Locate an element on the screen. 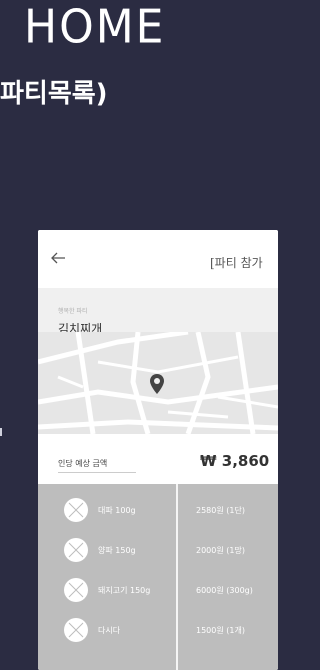 This screenshot has height=670, width=320. map-pin-icon is located at coordinates (157, 384).